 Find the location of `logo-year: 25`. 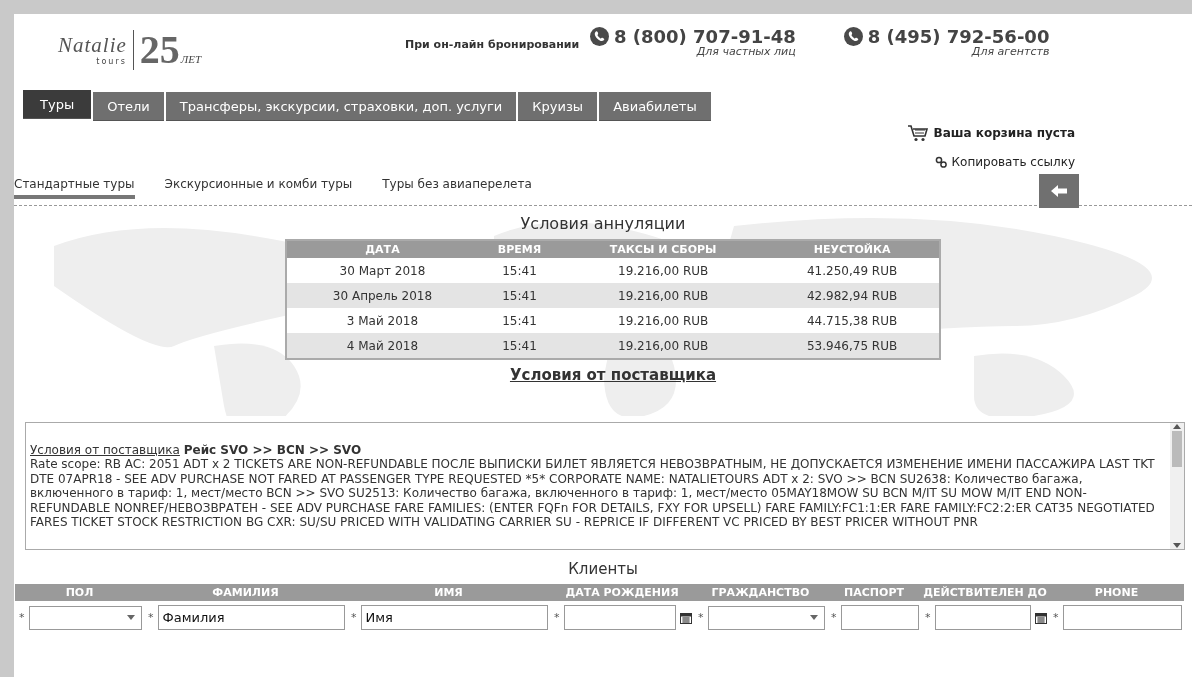

logo-year: 25 is located at coordinates (159, 49).